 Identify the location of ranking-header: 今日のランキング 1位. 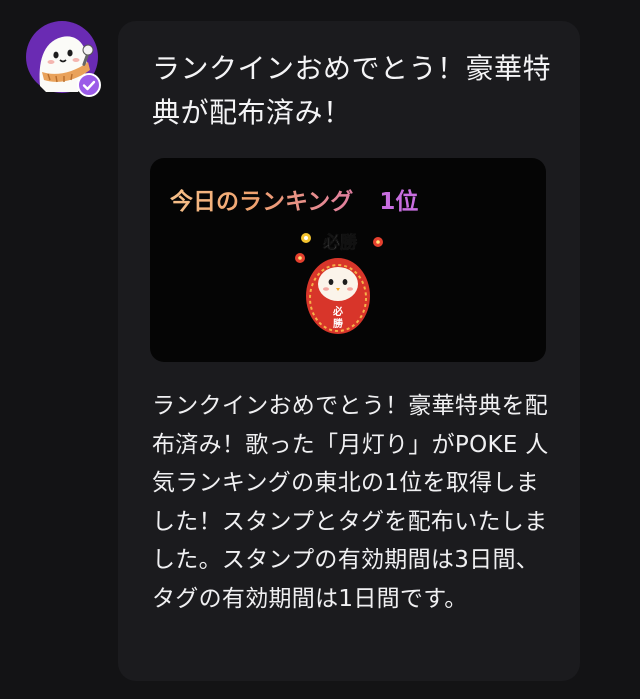
(294, 199).